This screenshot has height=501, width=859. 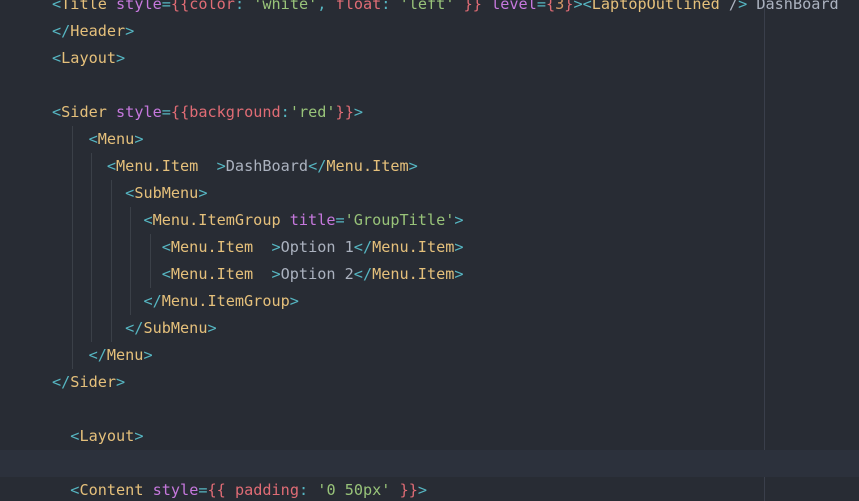 I want to click on code-text: </Header>, so click(x=93, y=31).